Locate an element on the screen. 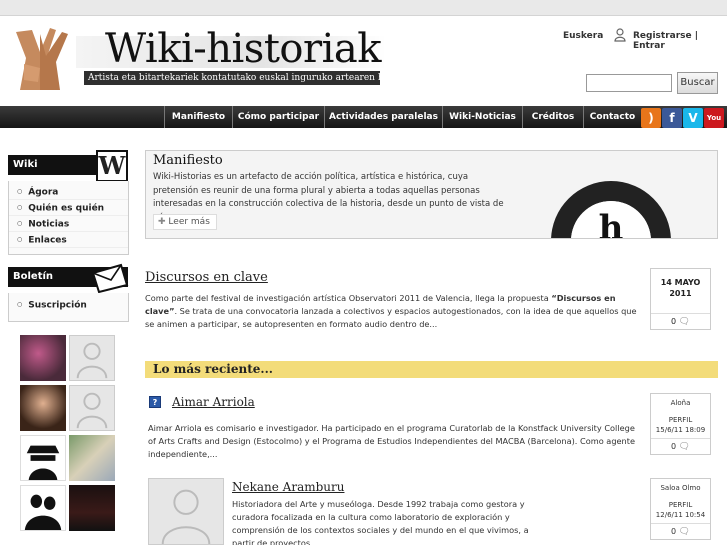  nav-contacto: Contacto is located at coordinates (612, 117).